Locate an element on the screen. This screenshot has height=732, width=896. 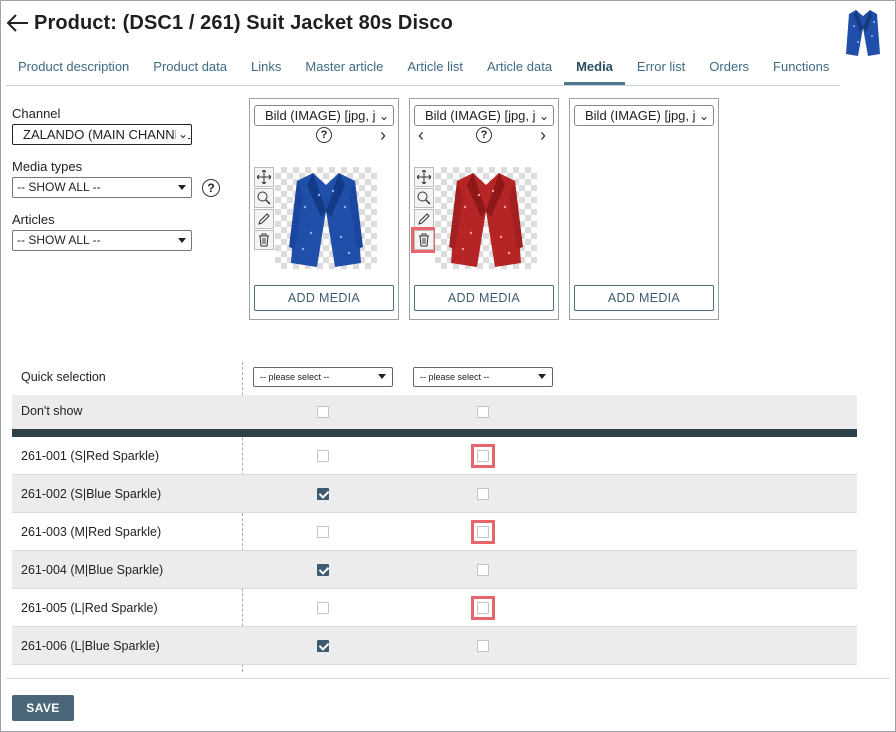
articles-select: -- SHOW ALL -- is located at coordinates (102, 240).